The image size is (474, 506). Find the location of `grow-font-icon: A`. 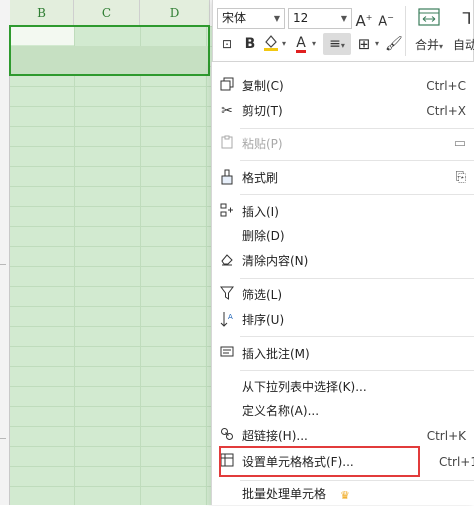

grow-font-icon: A is located at coordinates (360, 21).